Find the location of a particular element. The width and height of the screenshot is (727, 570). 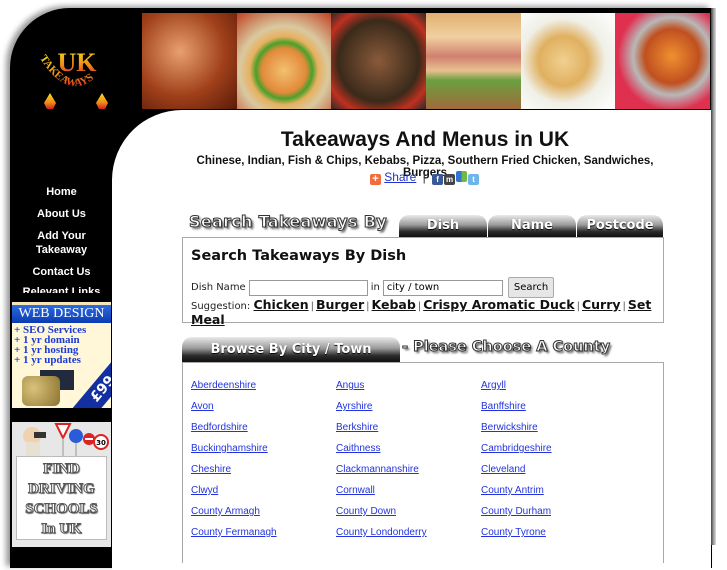

driving-schools-ad: 30 FIND DRIVING SCHOOLS In UK is located at coordinates (61, 484).